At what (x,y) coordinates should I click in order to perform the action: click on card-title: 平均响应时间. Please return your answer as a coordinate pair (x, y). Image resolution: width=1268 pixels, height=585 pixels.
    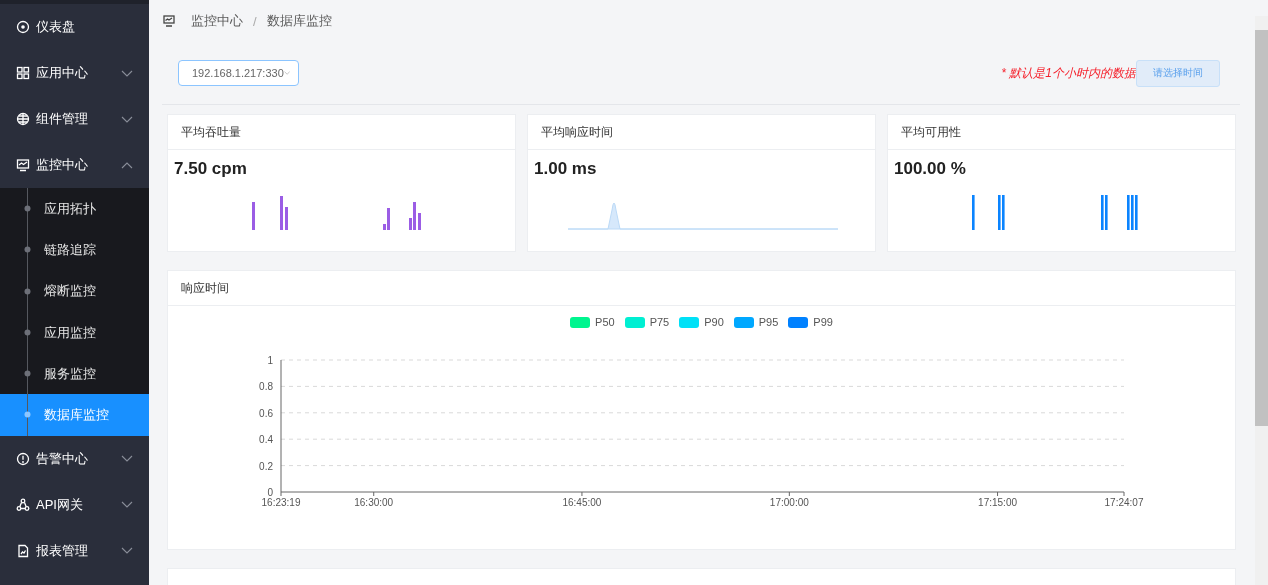
    Looking at the image, I should click on (701, 132).